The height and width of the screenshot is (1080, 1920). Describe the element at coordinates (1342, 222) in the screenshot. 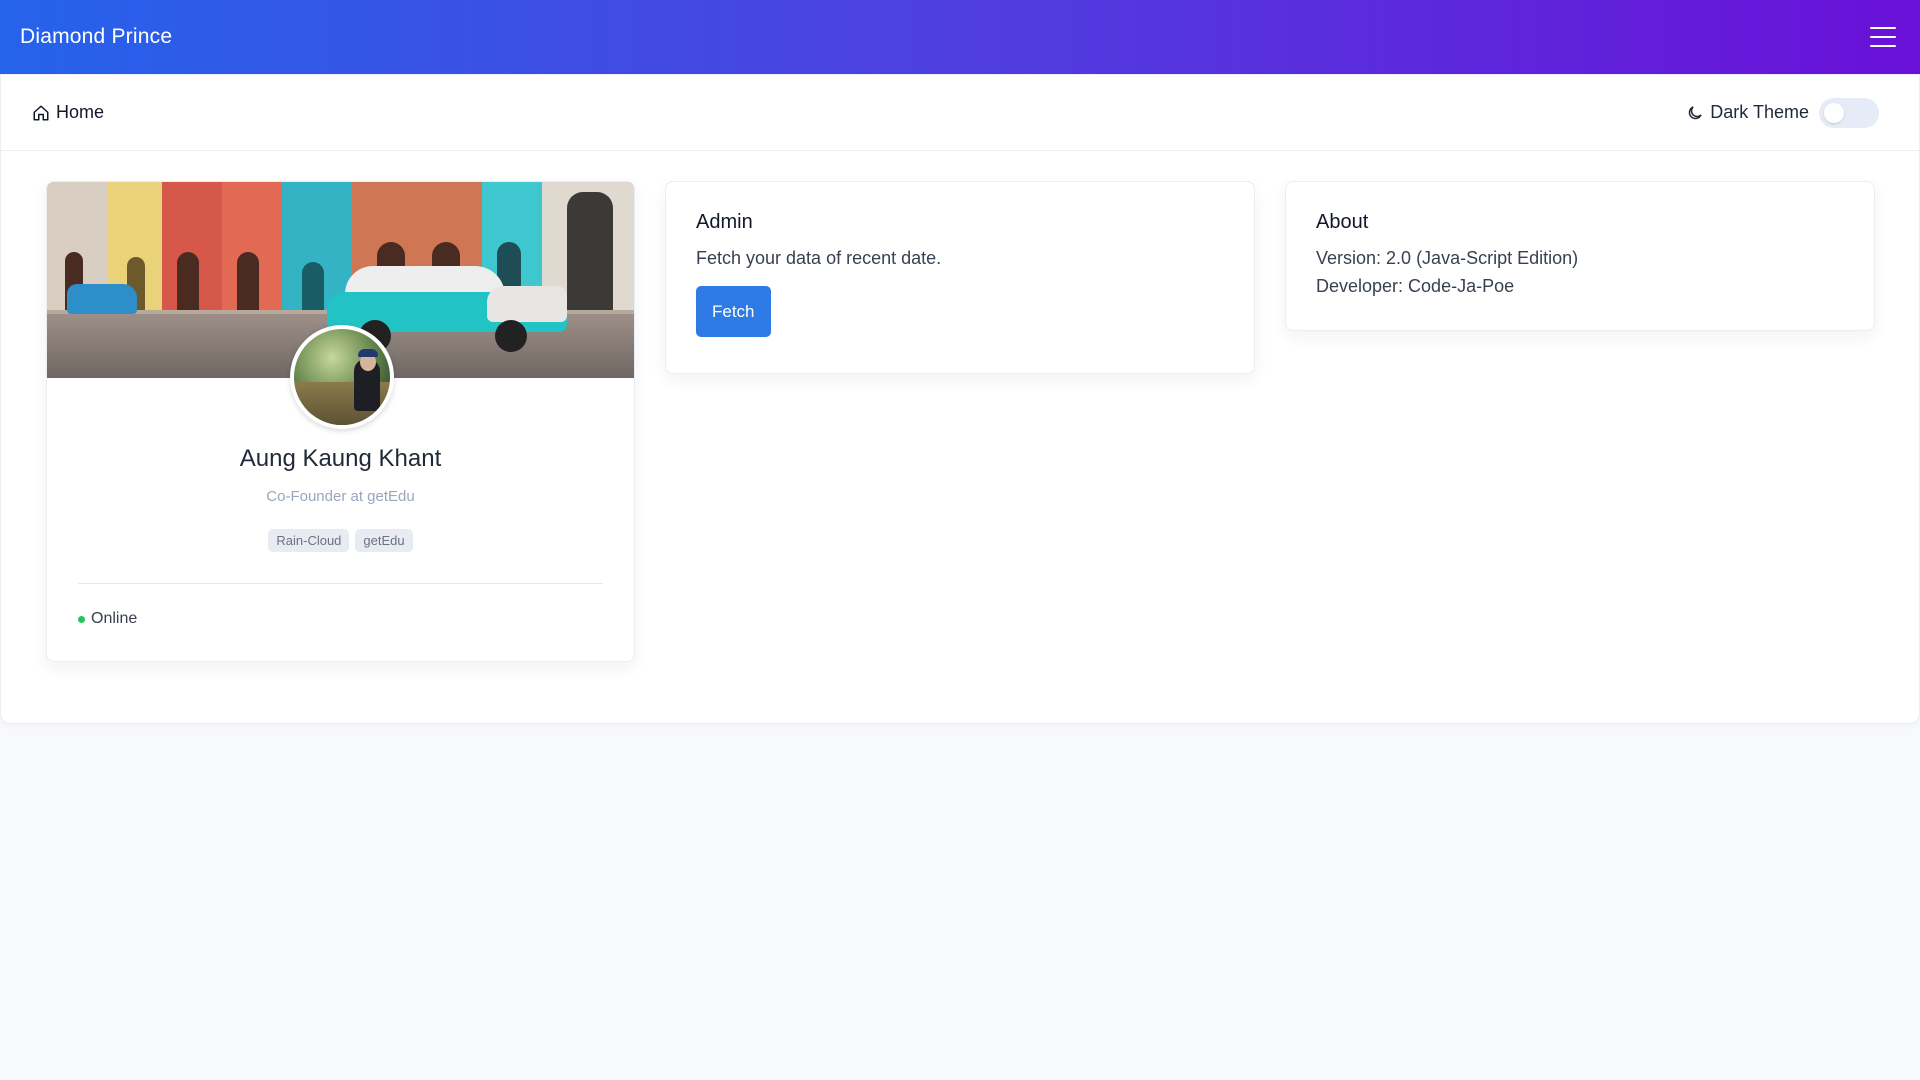

I see `about-title: About` at that location.